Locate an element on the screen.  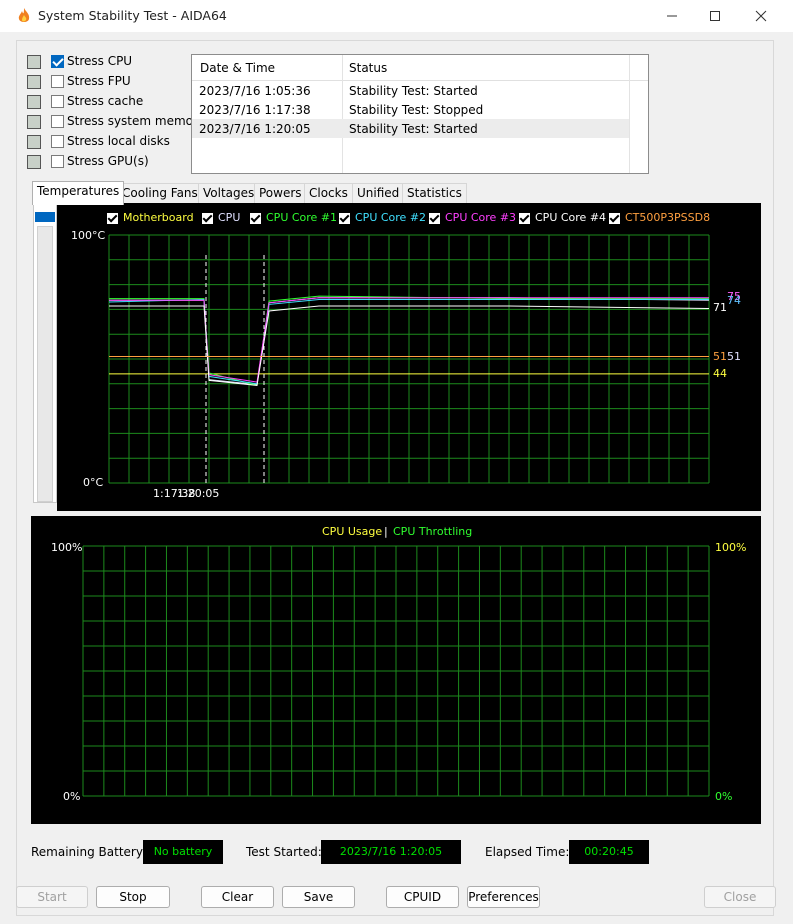
tab-temperatures: Temperatures is located at coordinates (78, 193).